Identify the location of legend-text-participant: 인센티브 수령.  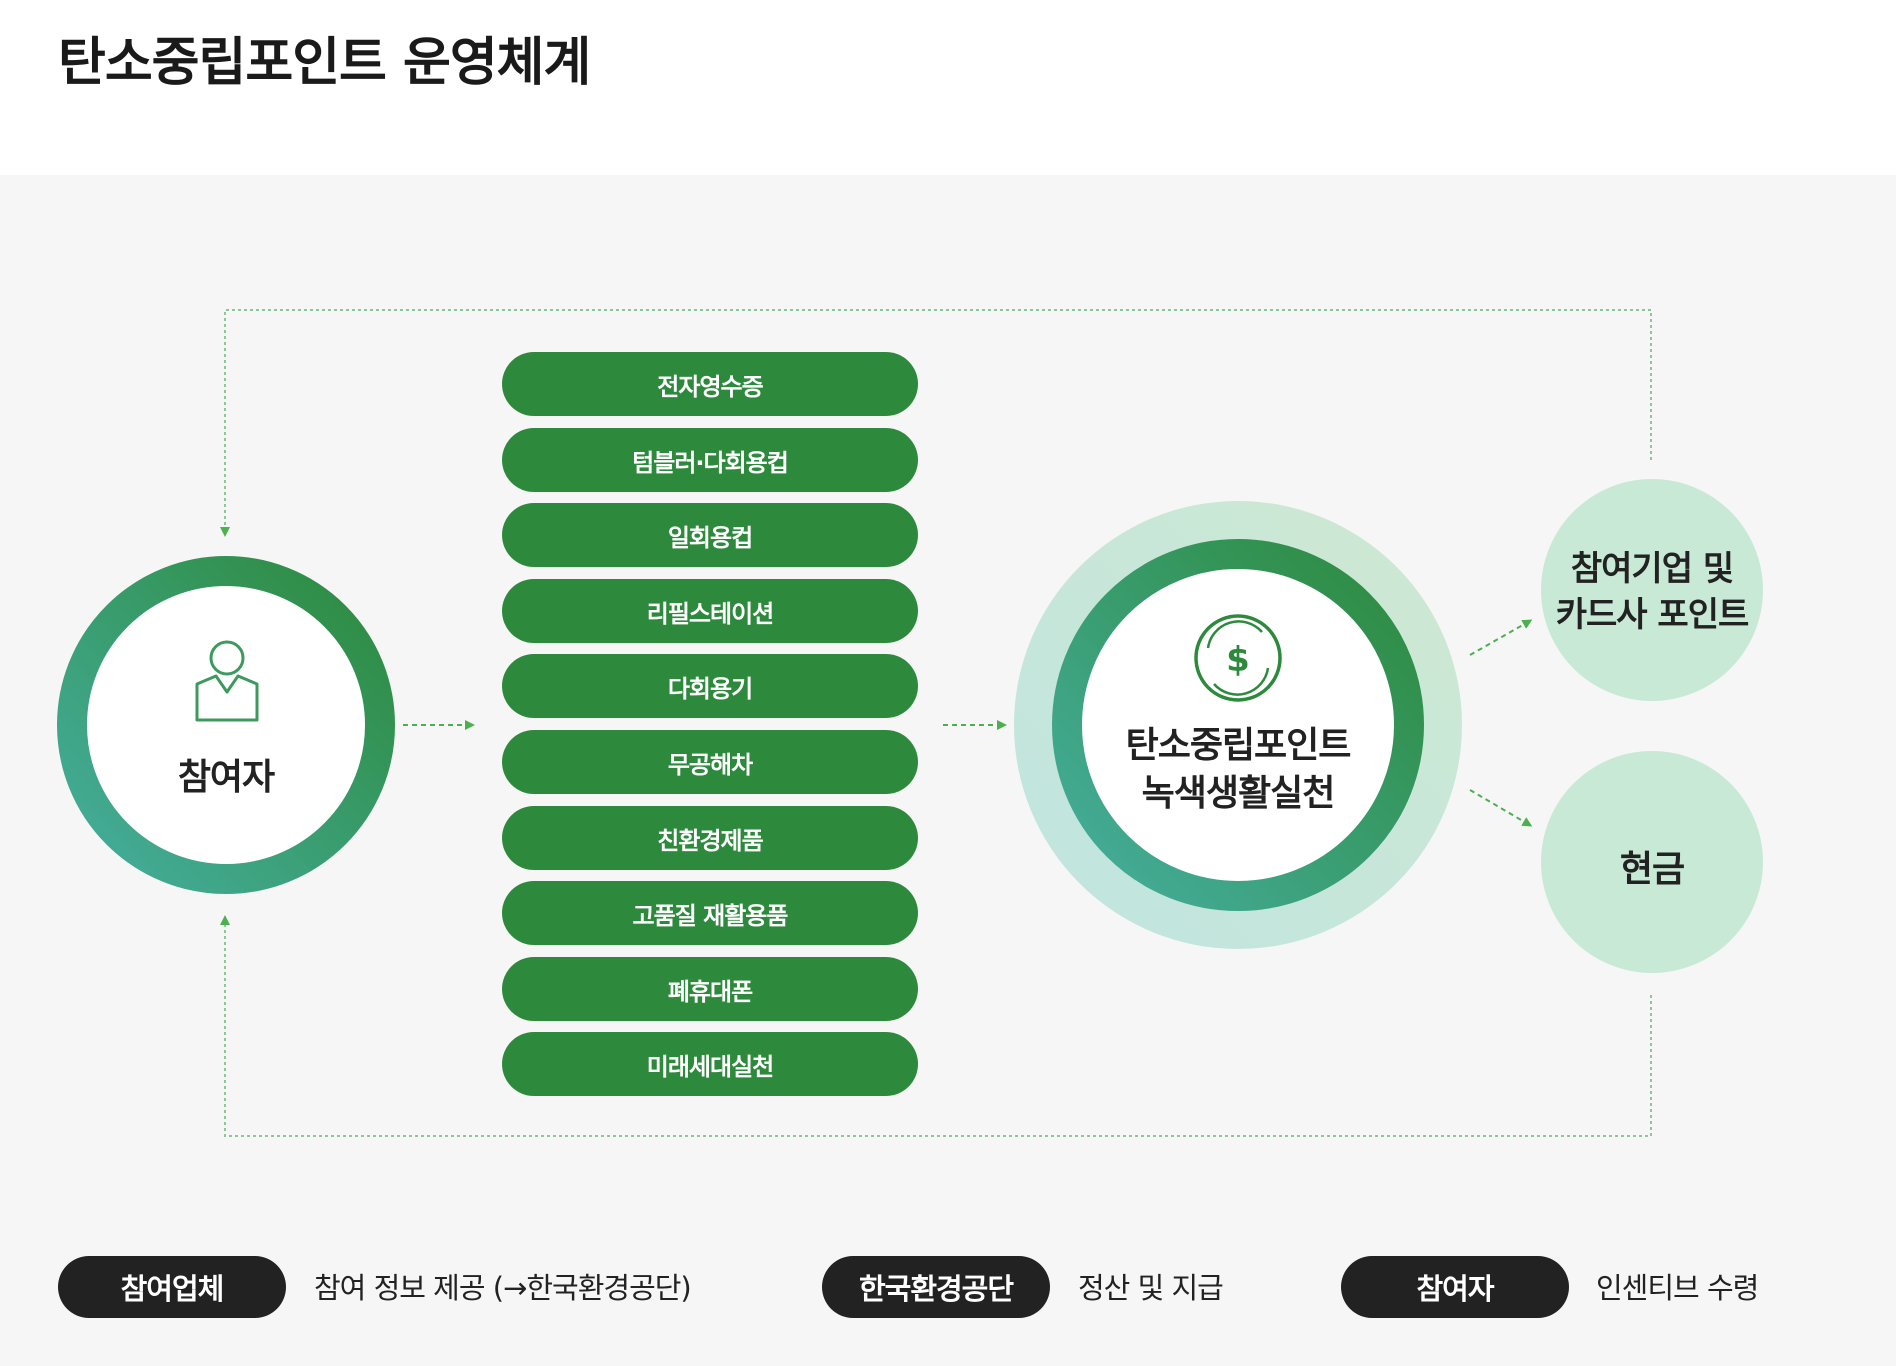
(1677, 1288).